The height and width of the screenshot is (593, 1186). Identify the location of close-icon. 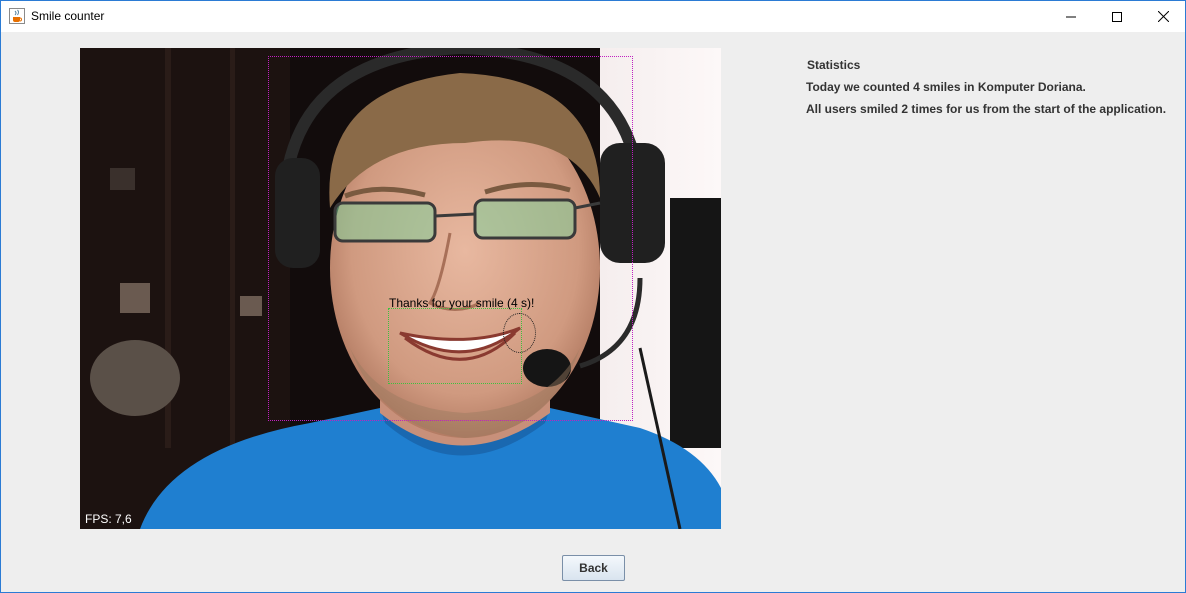
(1163, 16).